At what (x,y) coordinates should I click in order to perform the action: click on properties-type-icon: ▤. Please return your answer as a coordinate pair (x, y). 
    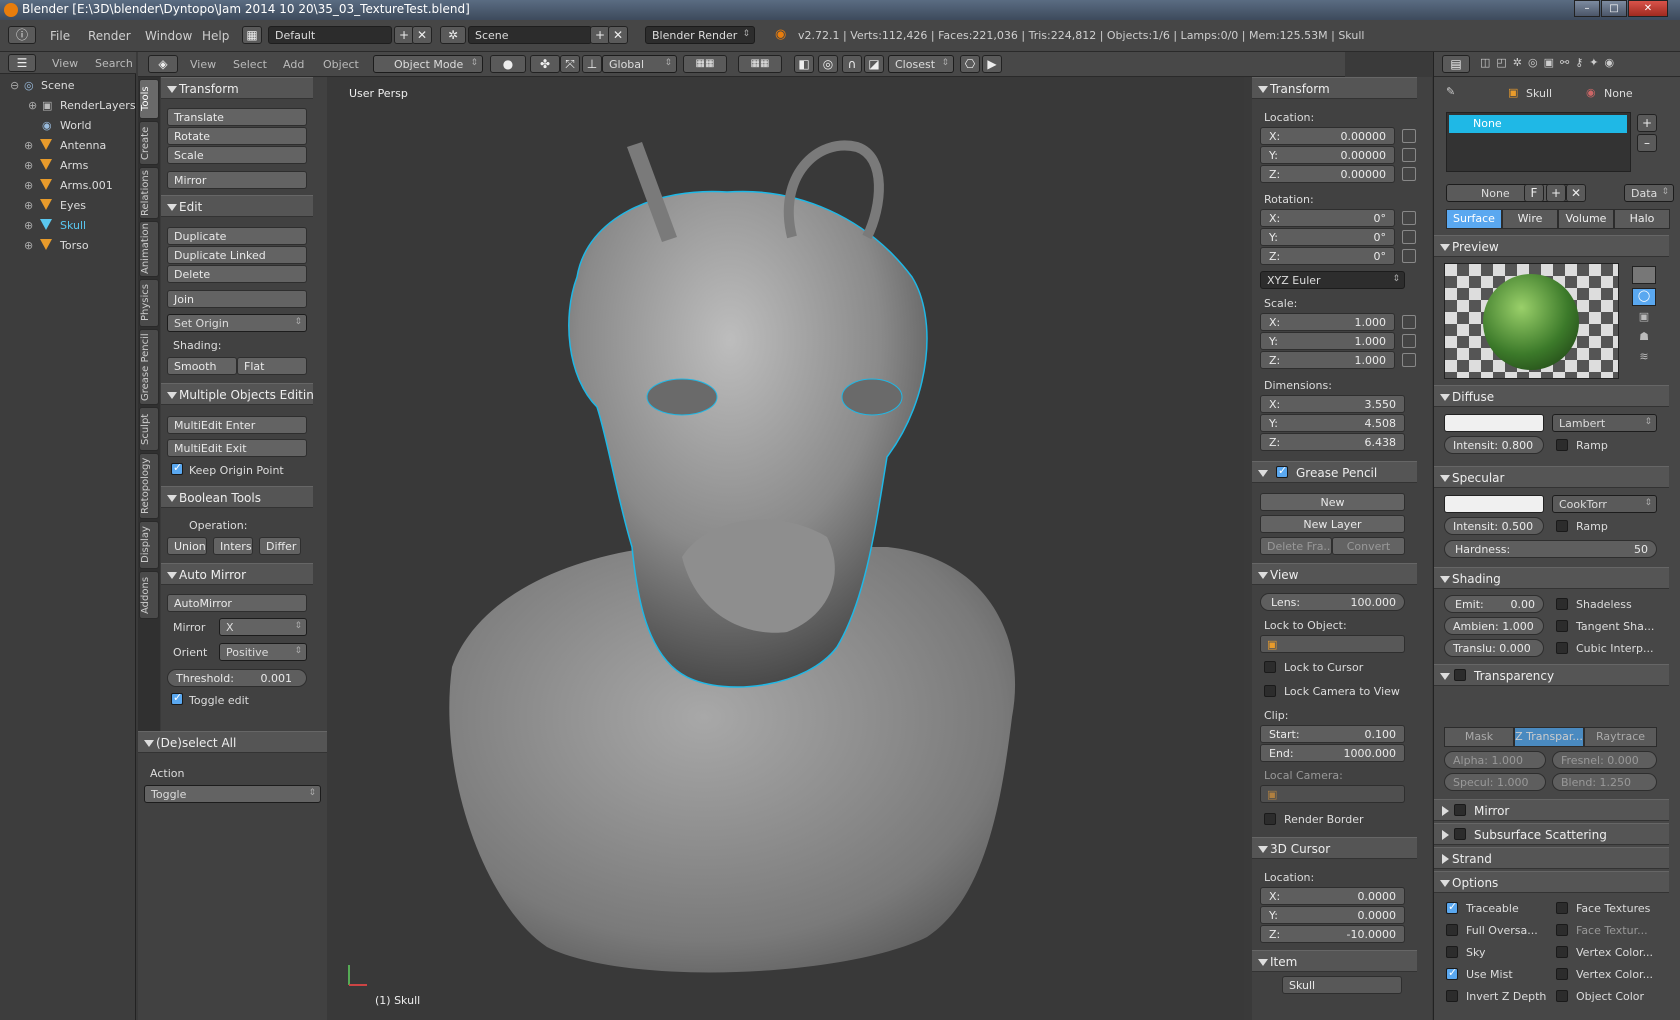
    Looking at the image, I should click on (1456, 64).